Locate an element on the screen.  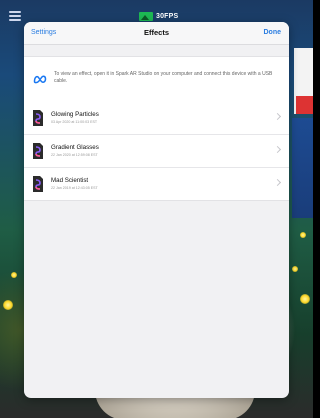
effect-date: 22 Jan 2020 at 12:59:08 EST is located at coordinates (74, 155).